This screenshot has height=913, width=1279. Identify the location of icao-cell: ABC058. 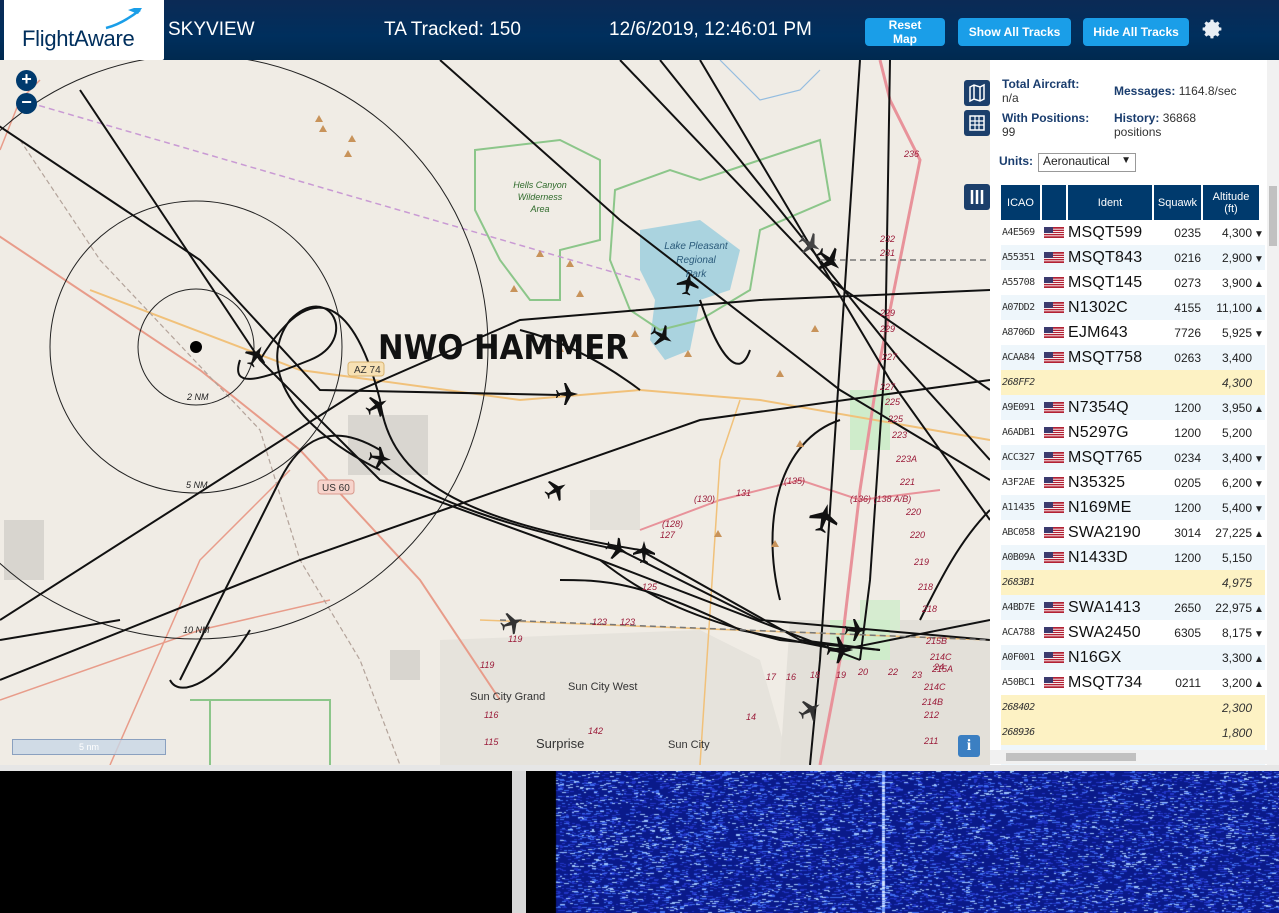
(1018, 532).